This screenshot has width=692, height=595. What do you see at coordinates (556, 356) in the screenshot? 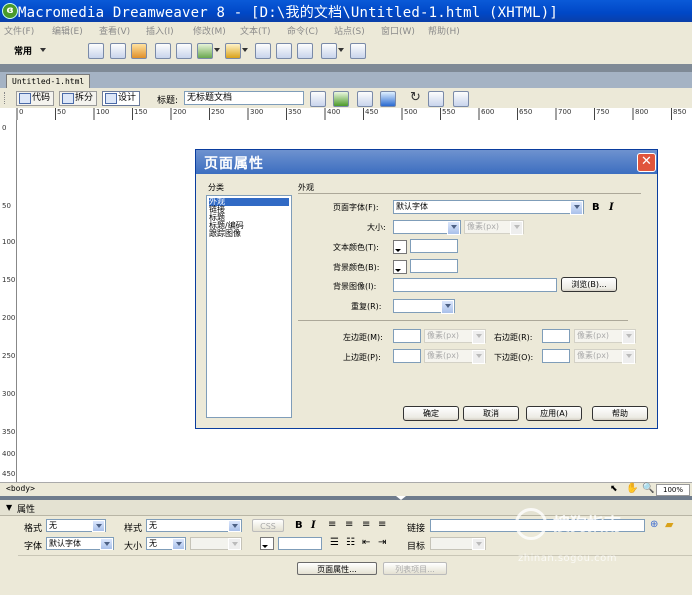
I see `bottom-margin-input` at bounding box center [556, 356].